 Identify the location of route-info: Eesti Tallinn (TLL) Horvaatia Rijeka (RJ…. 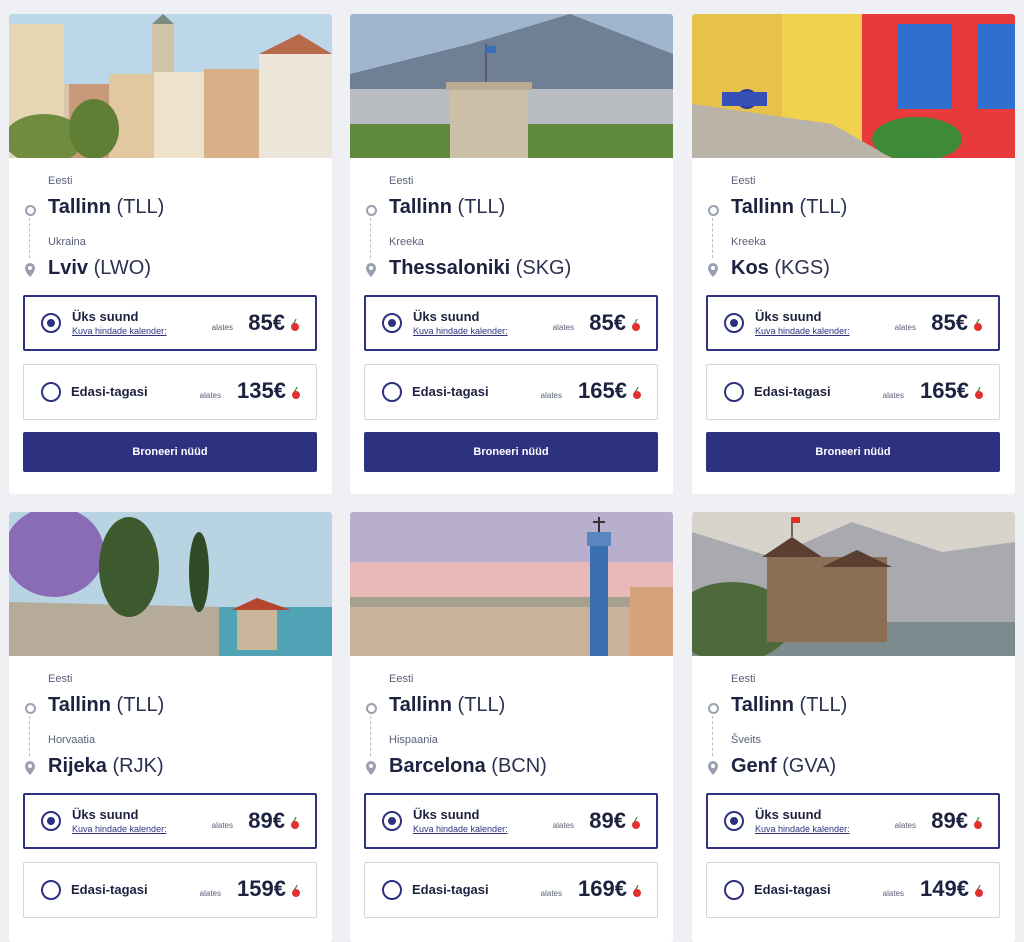
(170, 725).